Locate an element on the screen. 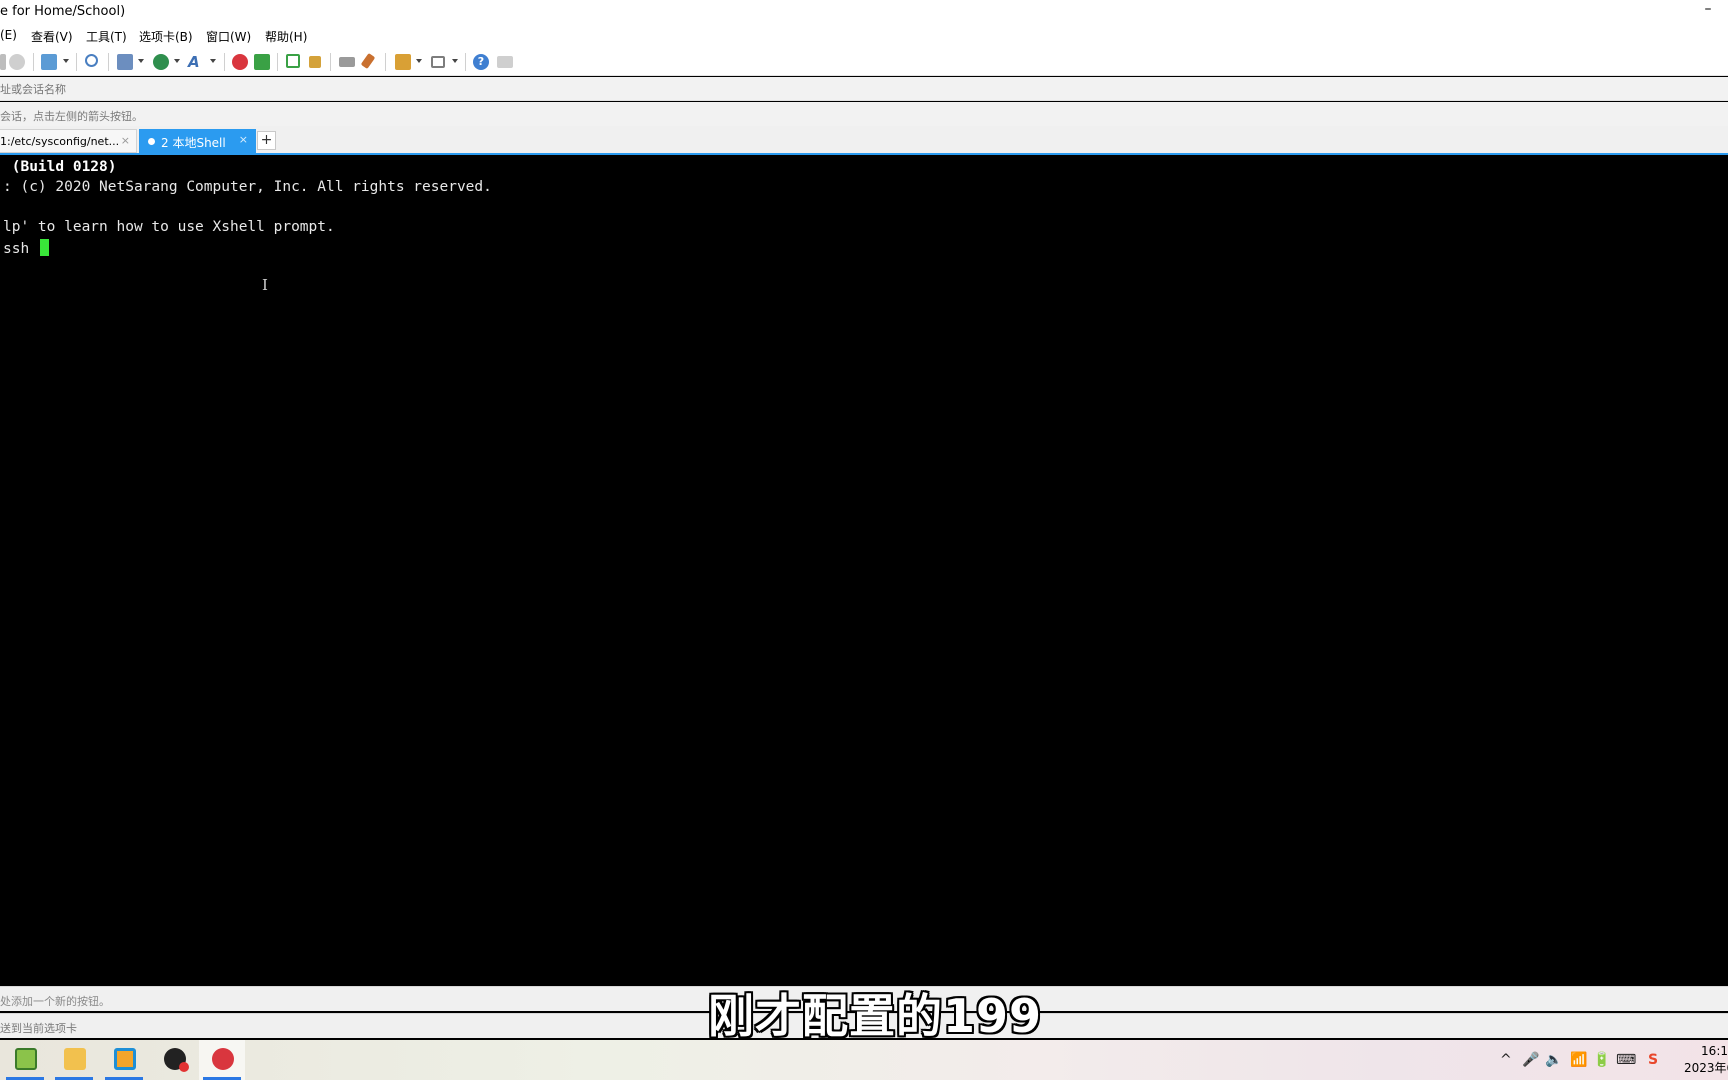 The height and width of the screenshot is (1080, 1728). minimize-button: – is located at coordinates (1708, 10).